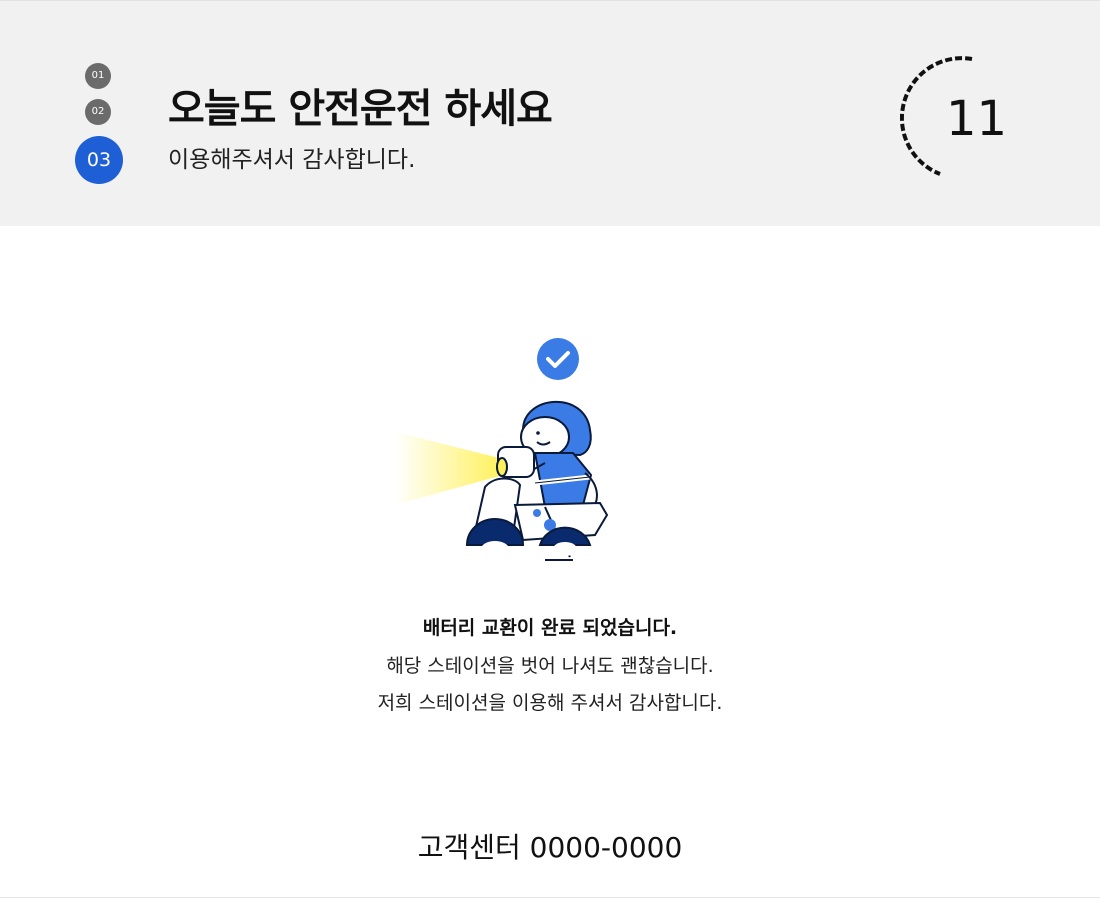 The image size is (1100, 900). What do you see at coordinates (99, 160) in the screenshot?
I see `step-3-active: 03` at bounding box center [99, 160].